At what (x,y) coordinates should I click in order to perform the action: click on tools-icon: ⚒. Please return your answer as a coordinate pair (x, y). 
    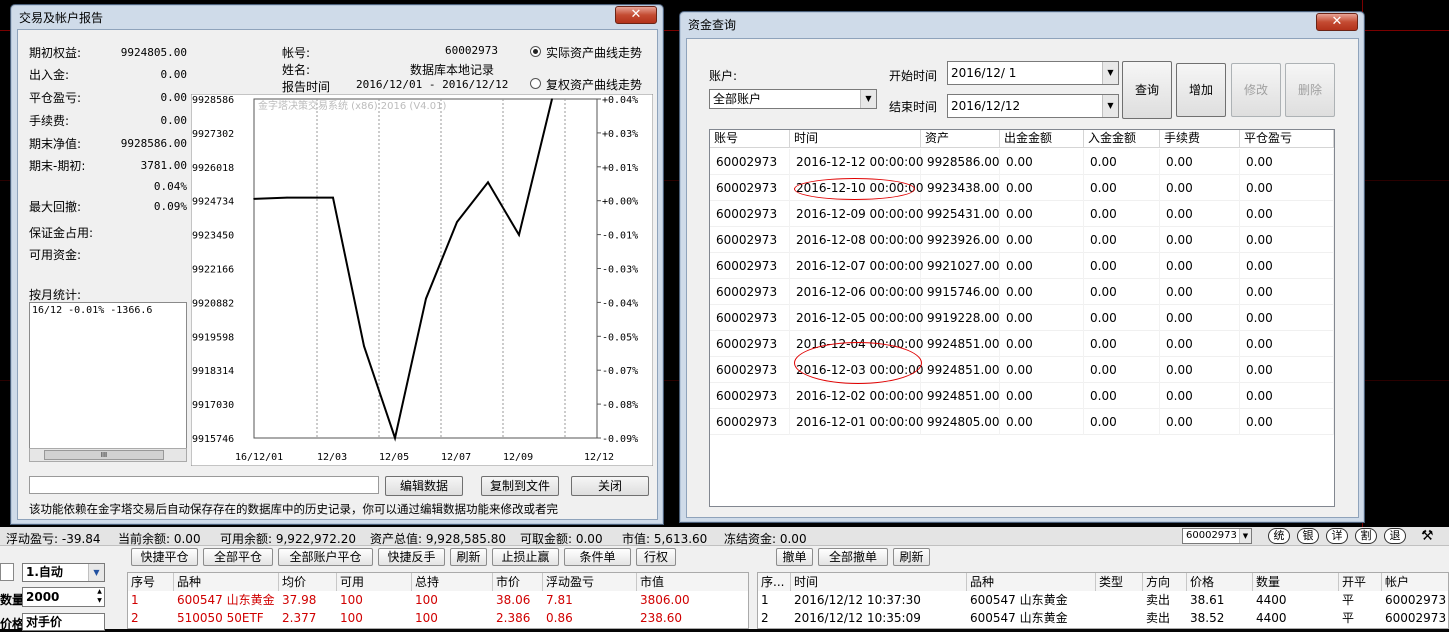
    Looking at the image, I should click on (1427, 536).